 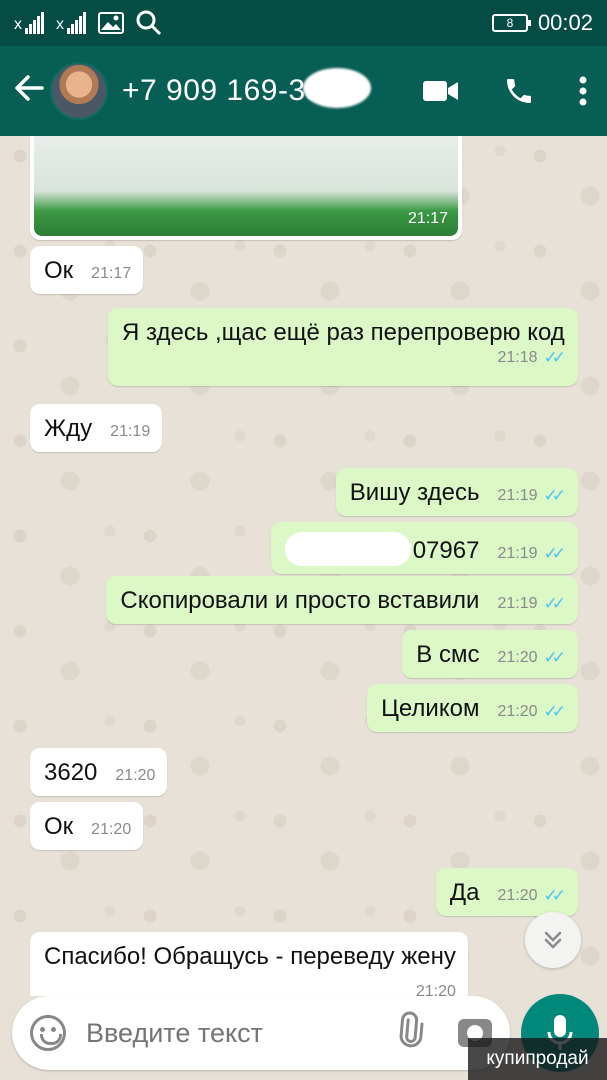 What do you see at coordinates (29, 23) in the screenshot?
I see `signal-sim1-icon: x` at bounding box center [29, 23].